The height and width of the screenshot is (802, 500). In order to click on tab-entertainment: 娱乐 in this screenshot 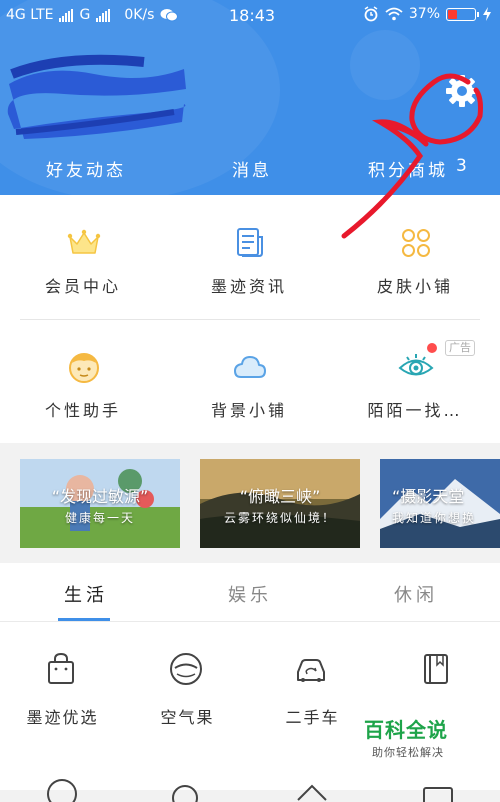, I will do `click(250, 594)`.